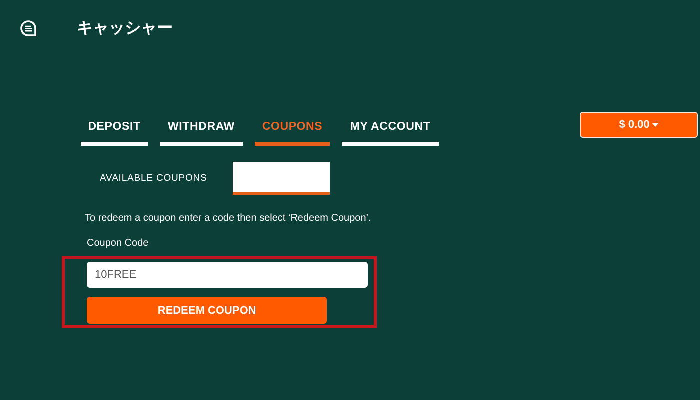 The width and height of the screenshot is (700, 400). Describe the element at coordinates (227, 275) in the screenshot. I see `coupon-code-field: 10FREE` at that location.